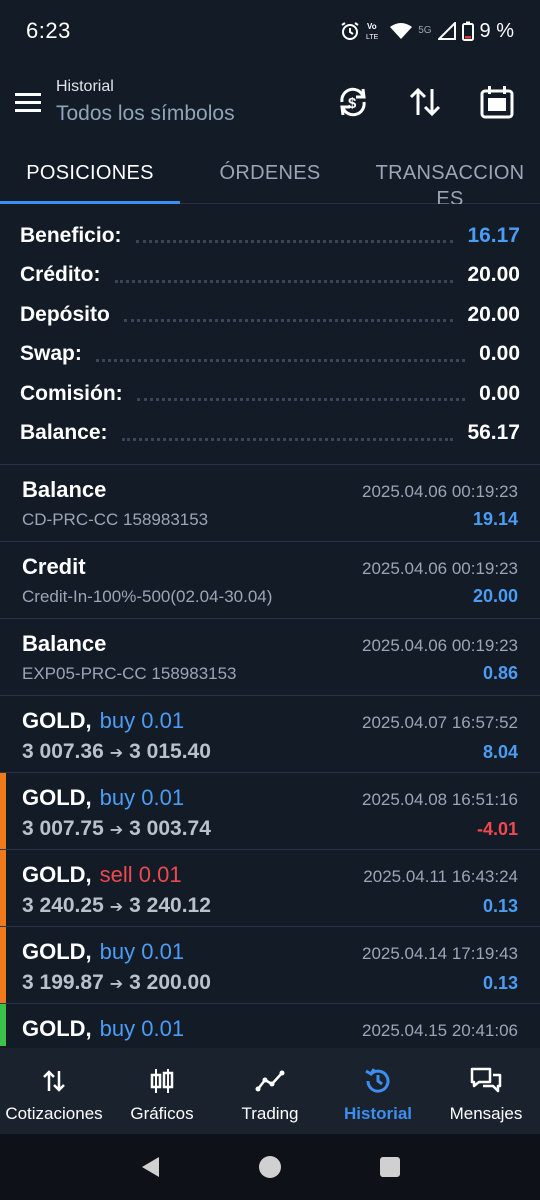 The width and height of the screenshot is (540, 1200). What do you see at coordinates (65, 314) in the screenshot?
I see `summary-label: Depósito` at bounding box center [65, 314].